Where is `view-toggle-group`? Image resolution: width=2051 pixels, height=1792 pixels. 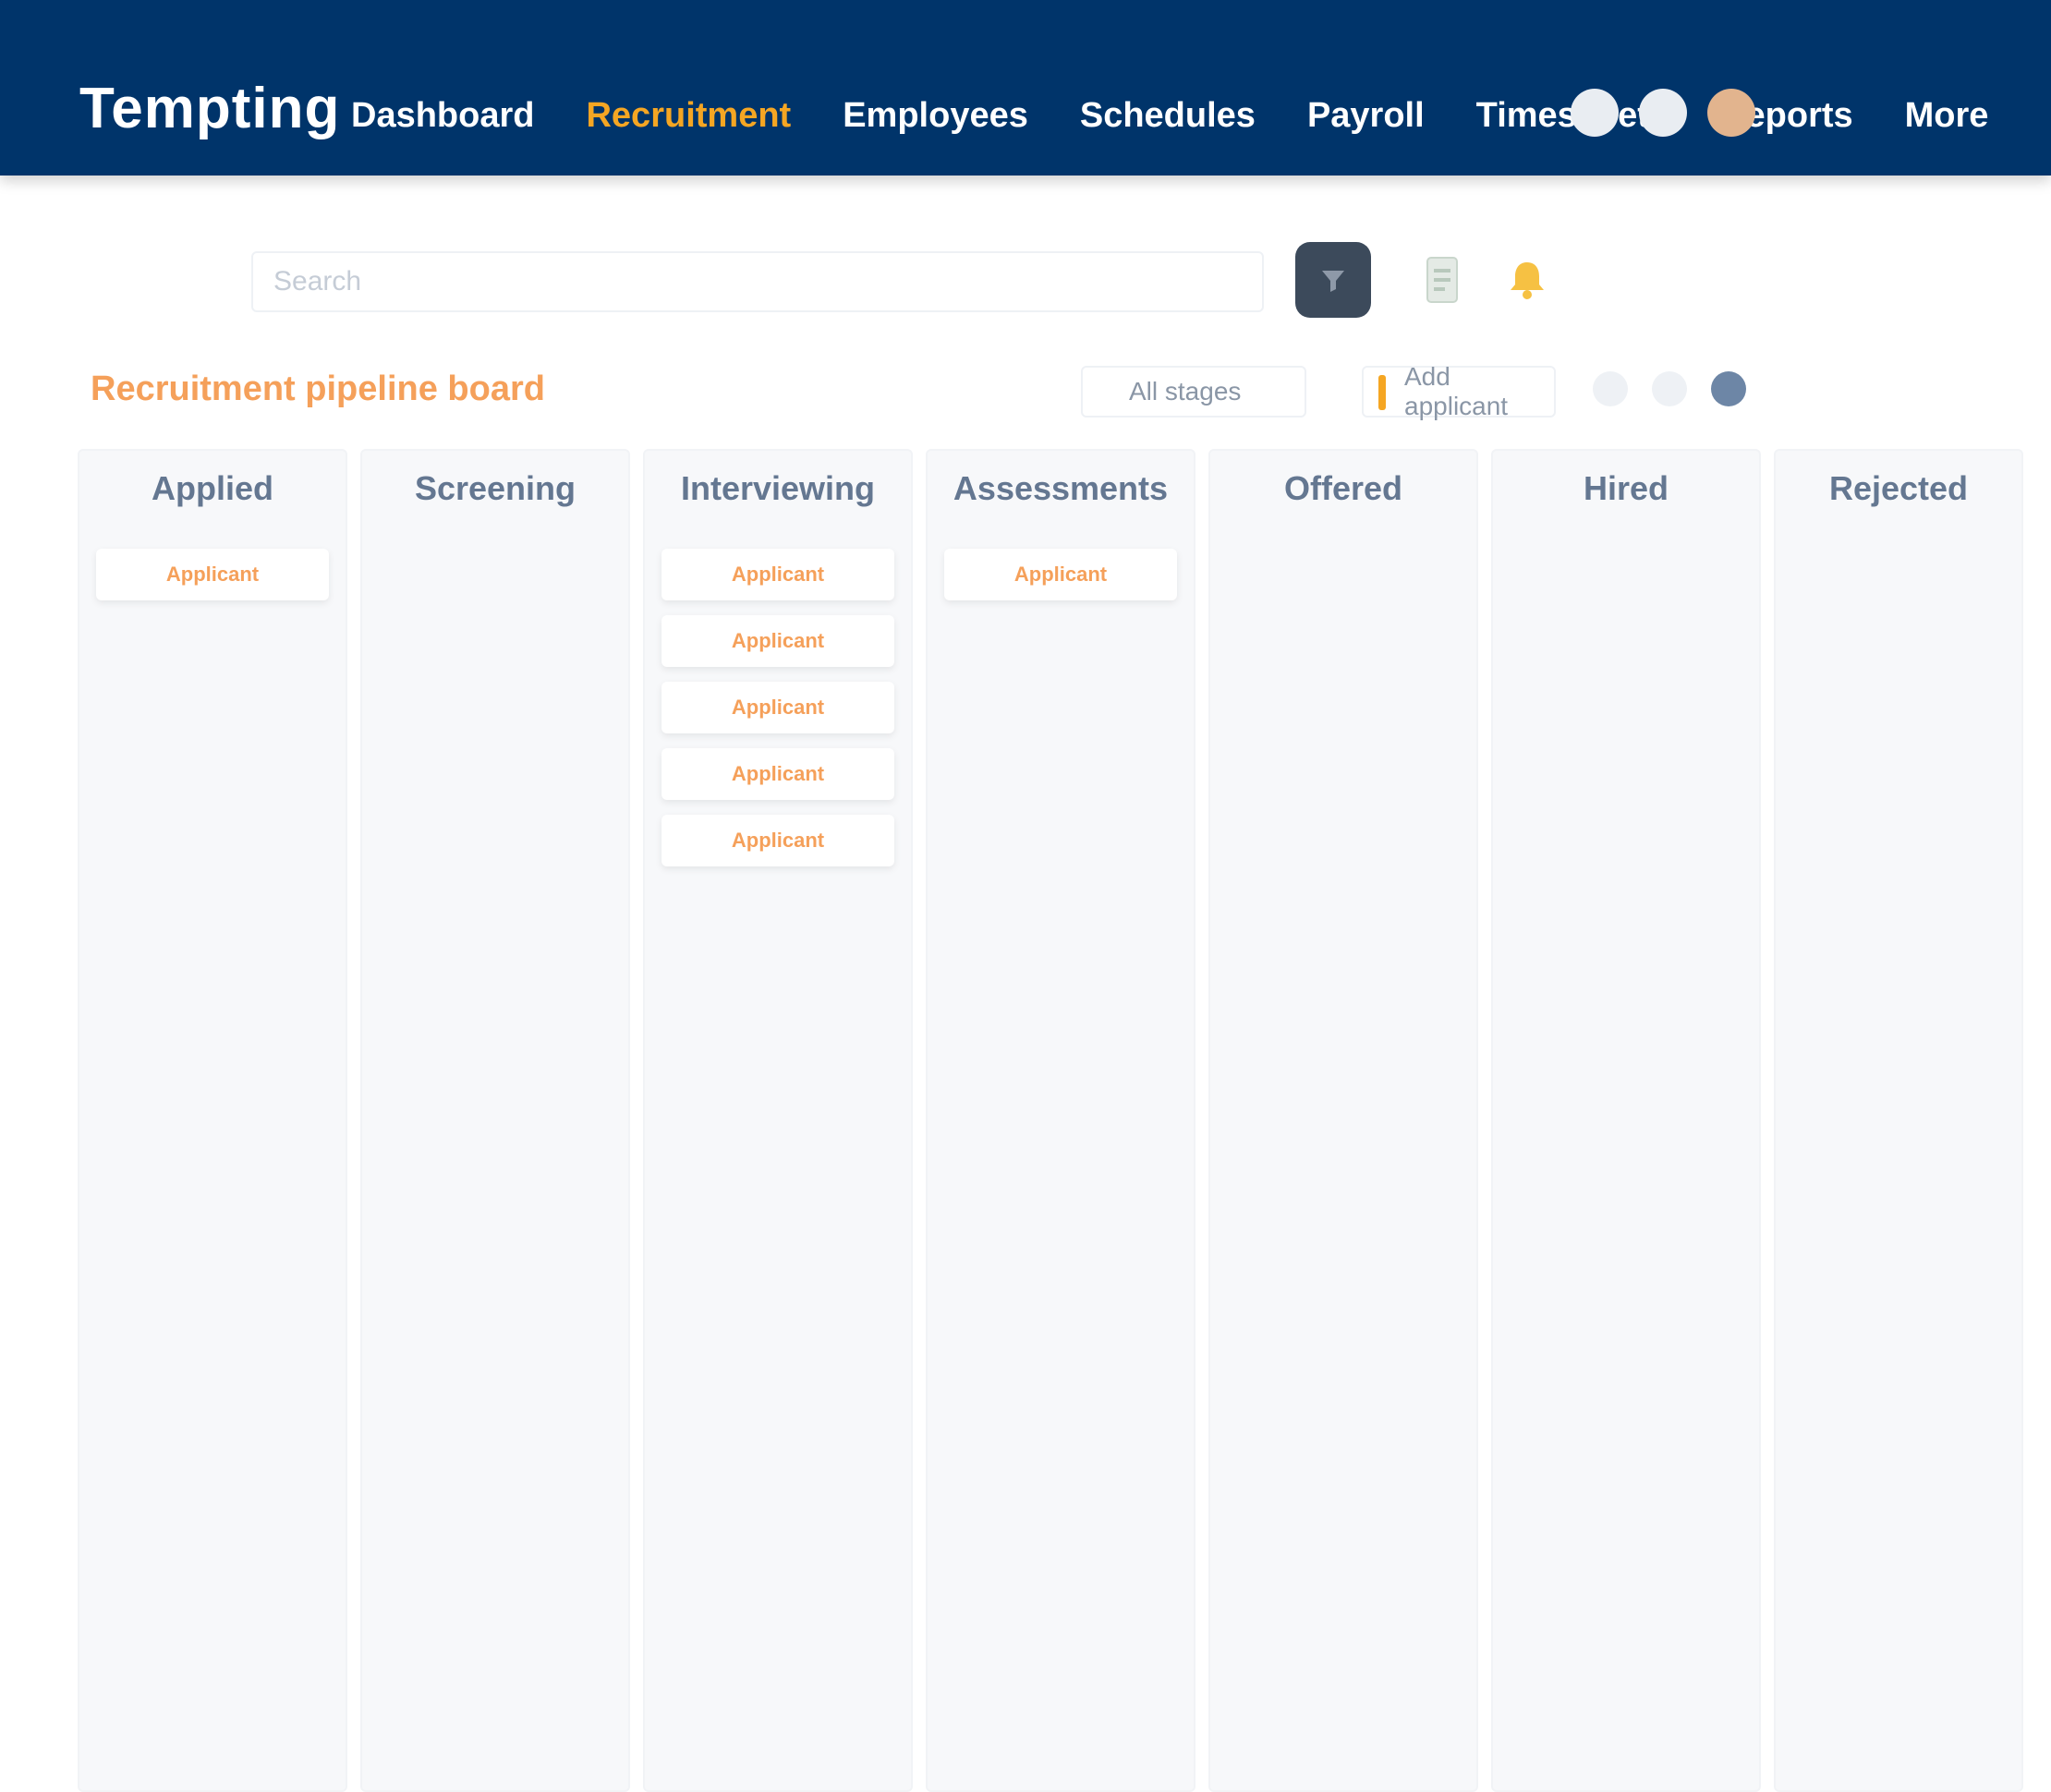 view-toggle-group is located at coordinates (1681, 389).